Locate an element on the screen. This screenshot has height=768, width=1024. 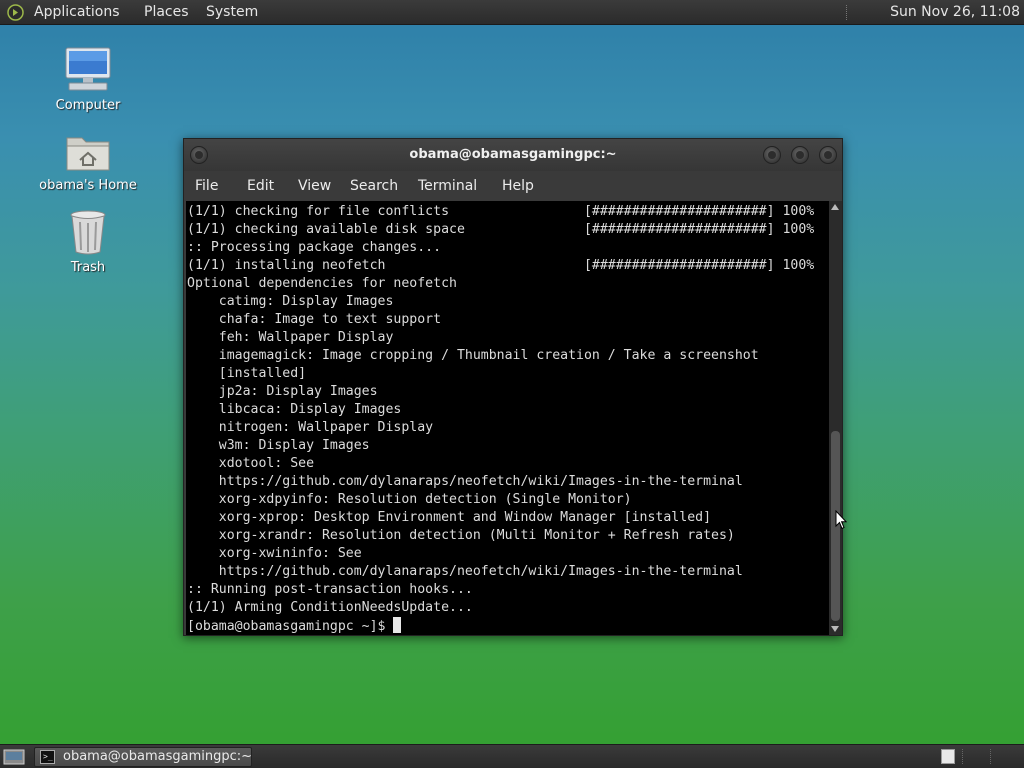
mouse-pointer-icon is located at coordinates (841, 520).